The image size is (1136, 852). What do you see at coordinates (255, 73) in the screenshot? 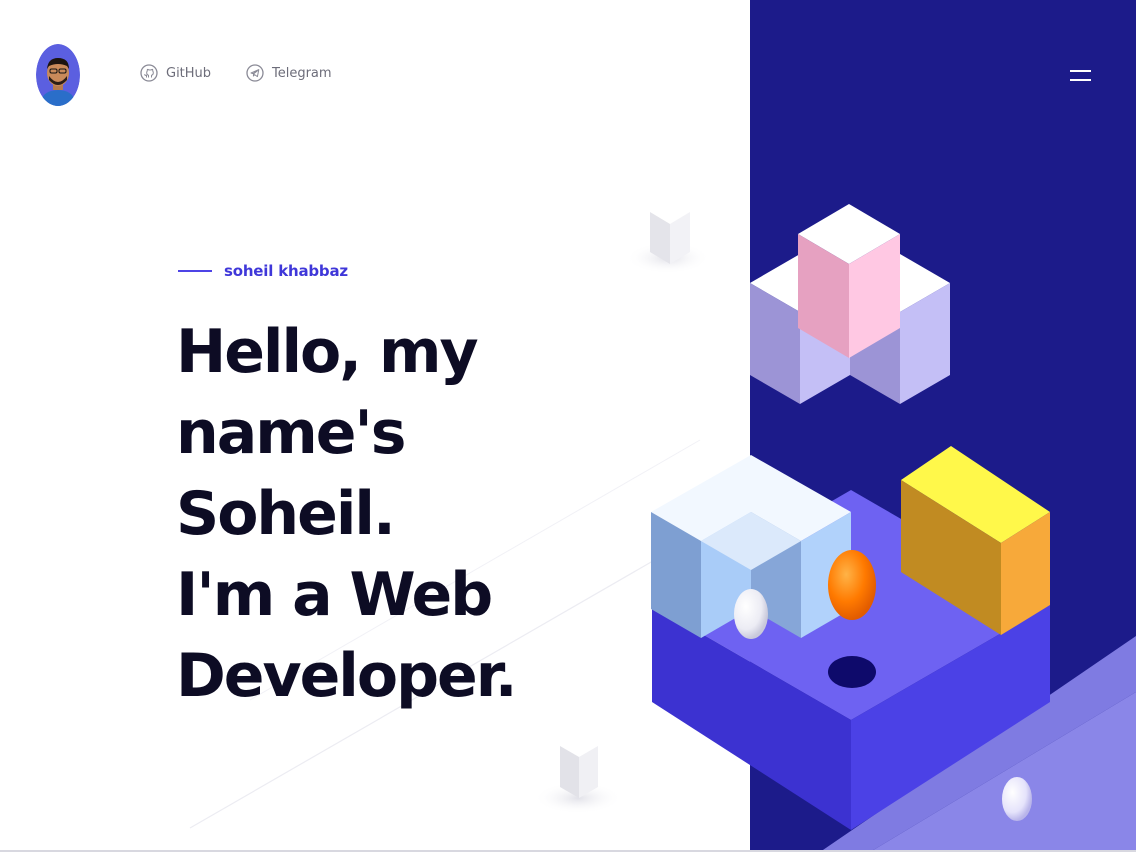
I see `telegram-icon` at bounding box center [255, 73].